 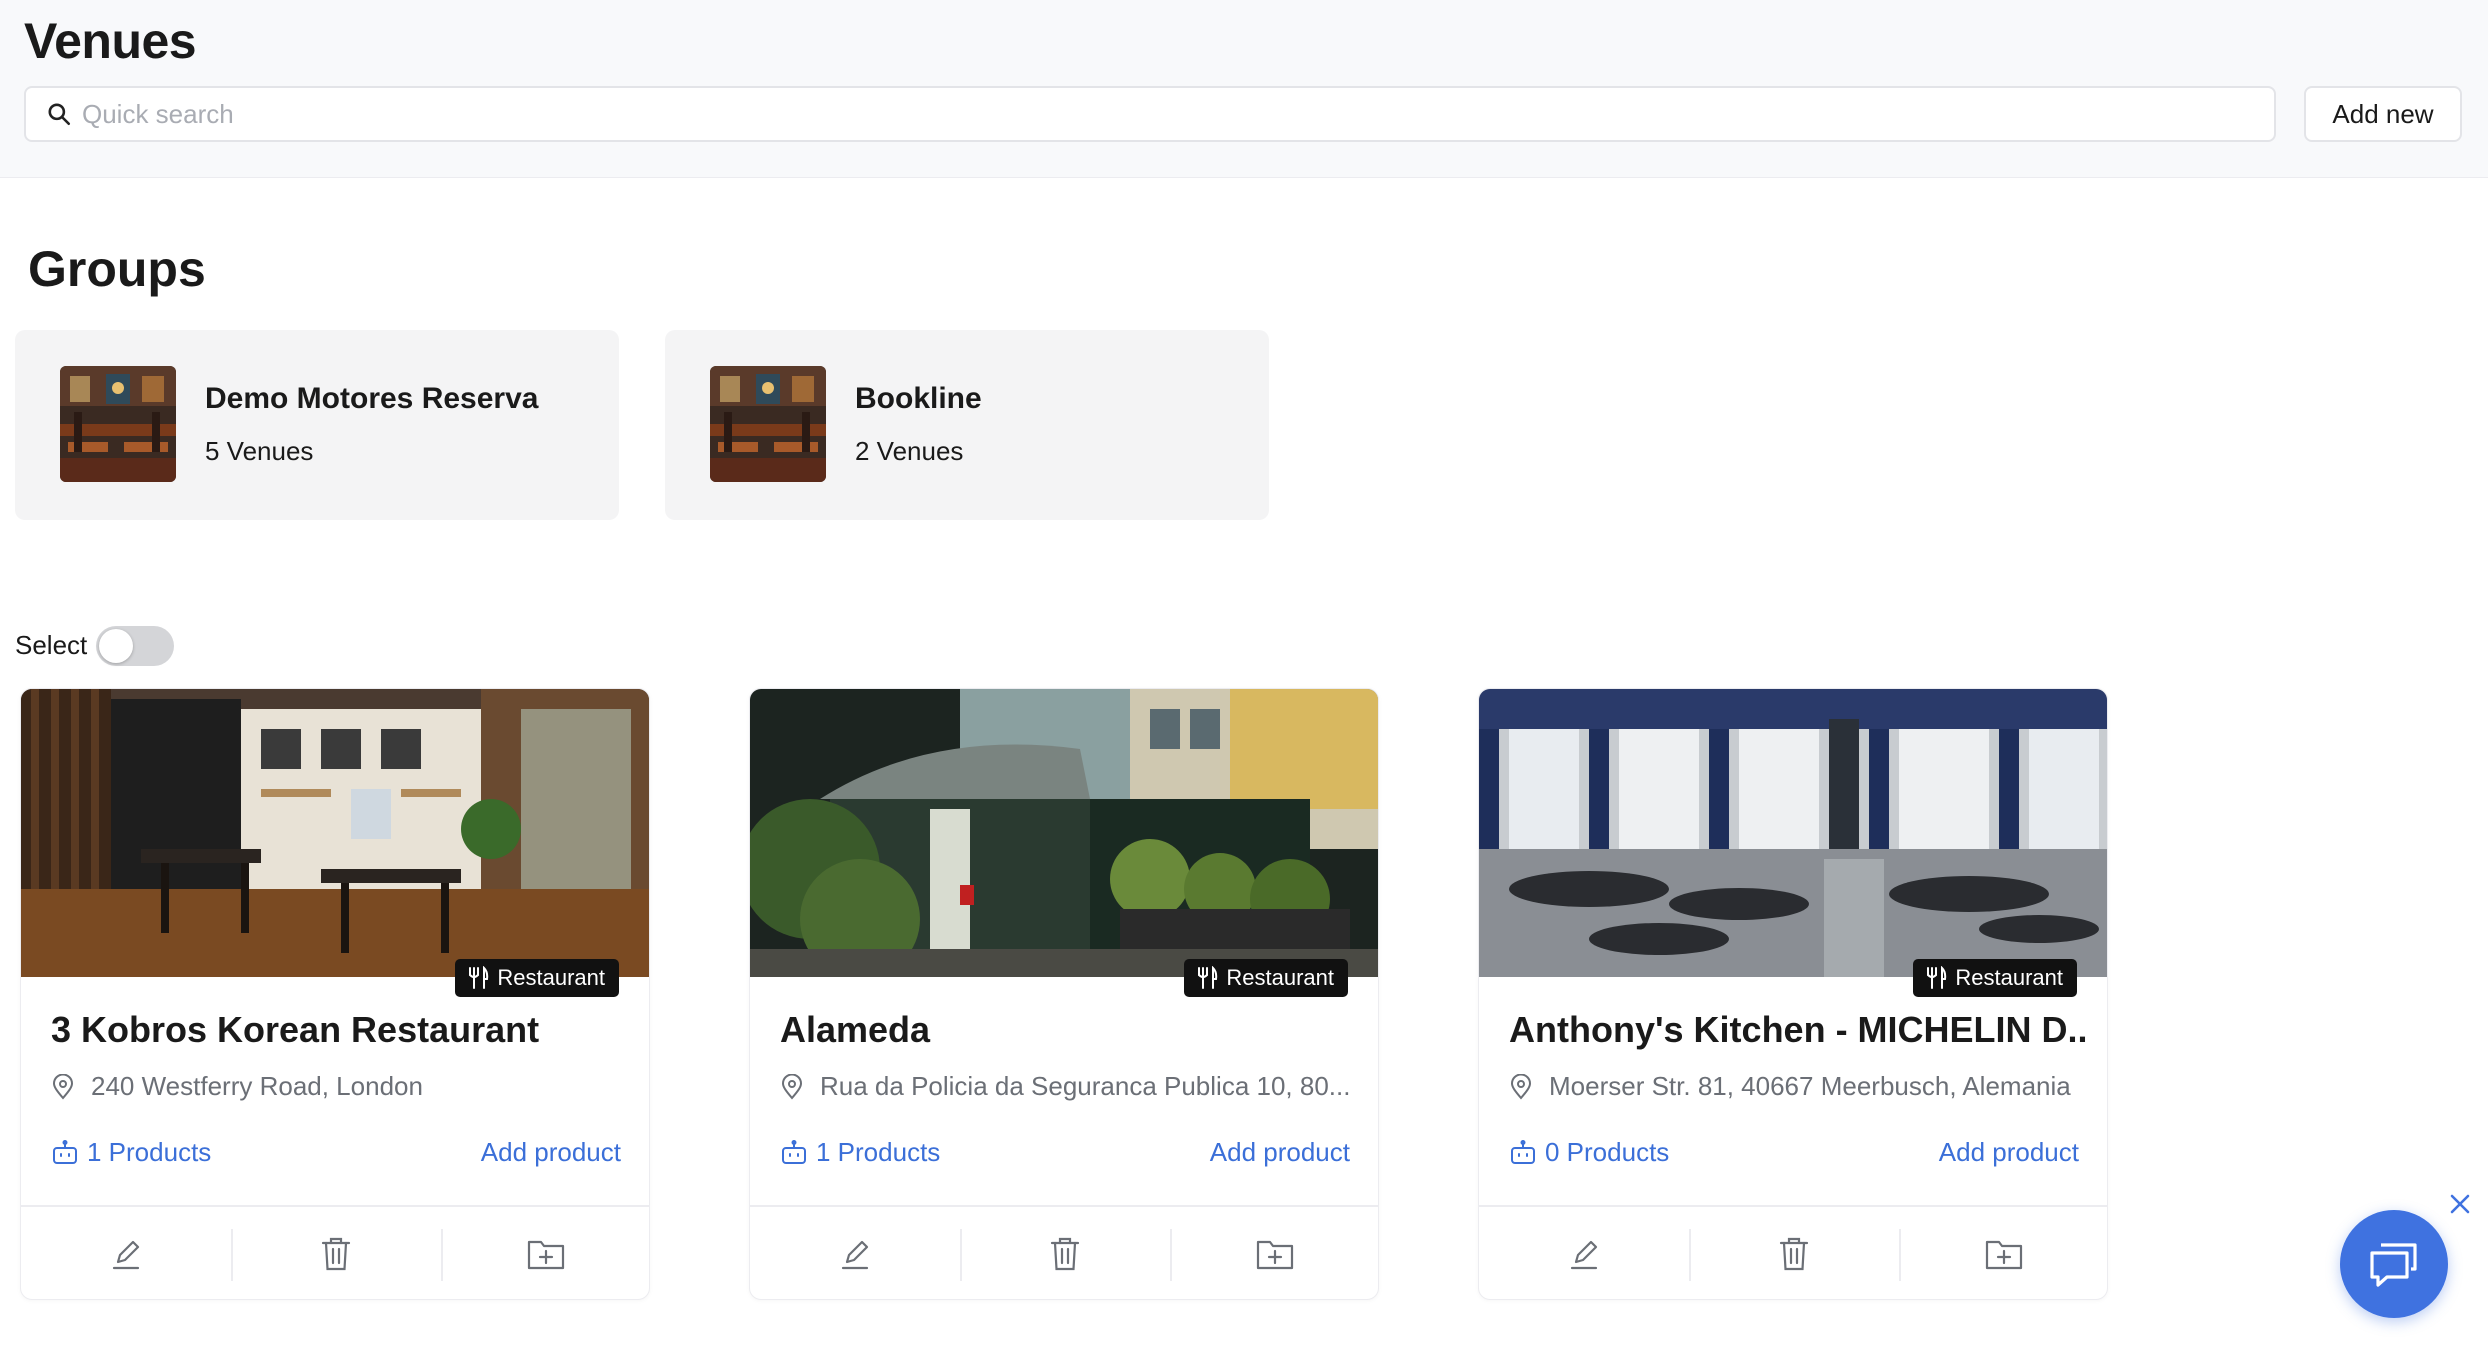 I want to click on chat-icon, so click(x=2393, y=1265).